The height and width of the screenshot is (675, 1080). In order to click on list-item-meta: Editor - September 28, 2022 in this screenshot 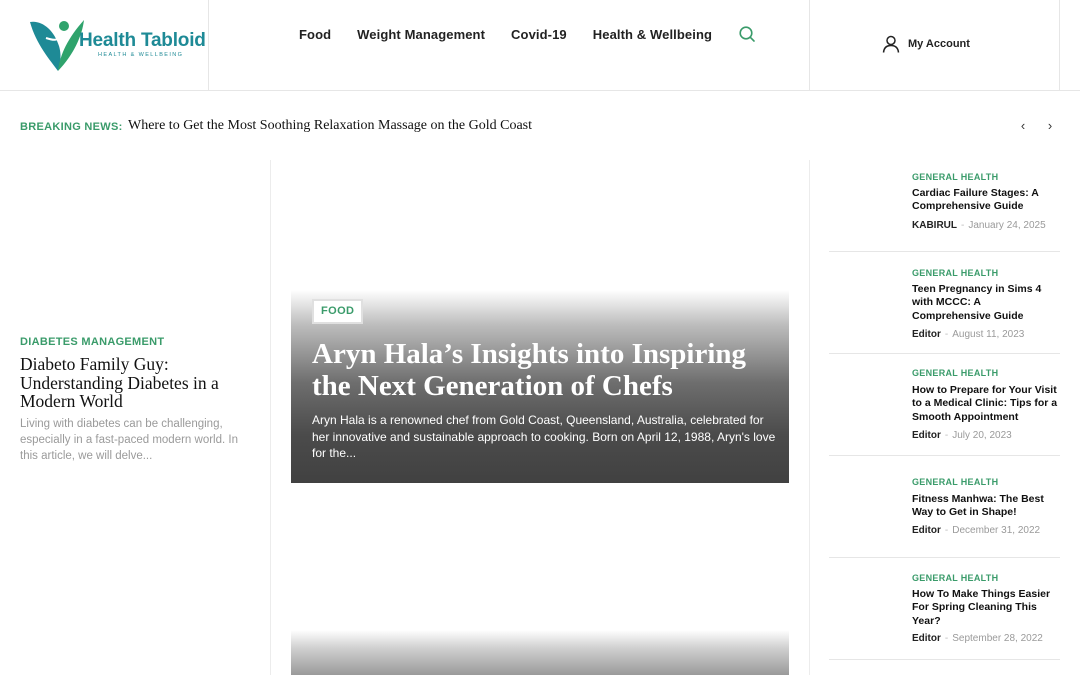, I will do `click(977, 638)`.